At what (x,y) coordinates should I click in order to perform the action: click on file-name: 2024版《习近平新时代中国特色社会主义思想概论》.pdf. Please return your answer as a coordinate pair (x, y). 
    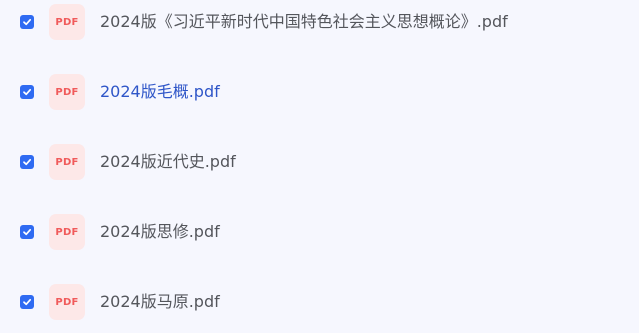
    Looking at the image, I should click on (304, 22).